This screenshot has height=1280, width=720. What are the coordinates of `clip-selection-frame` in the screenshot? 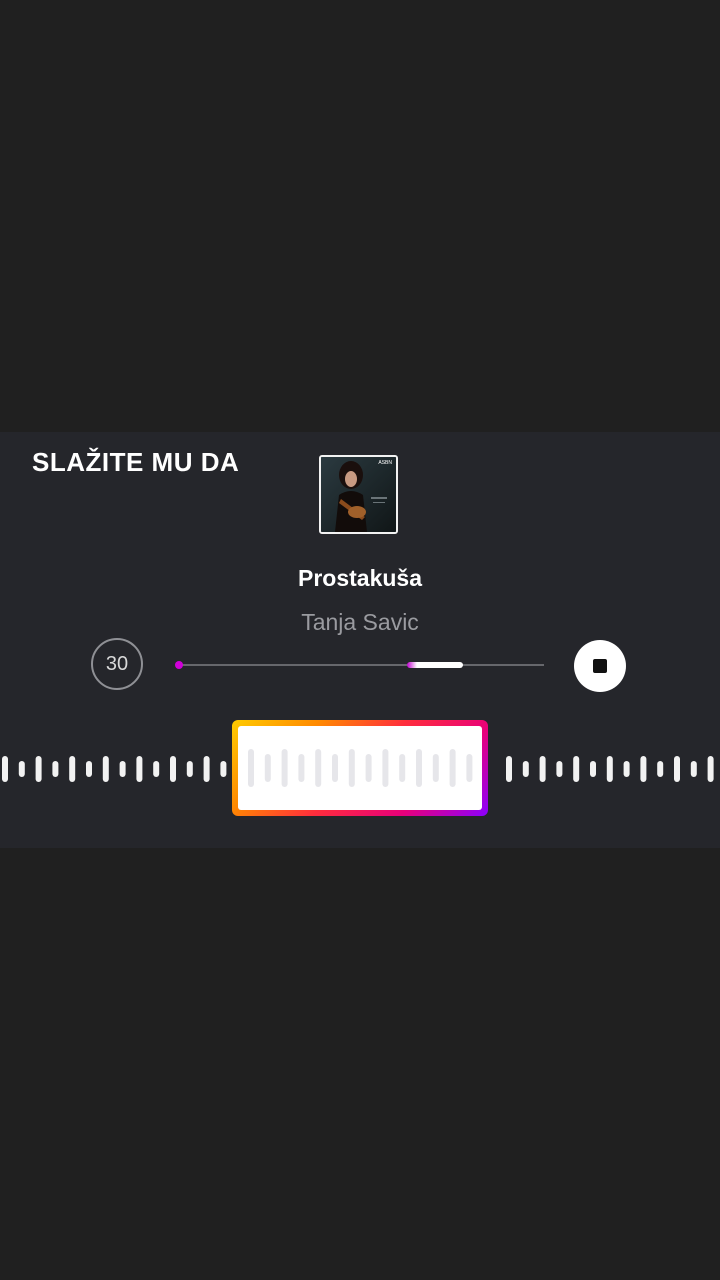 It's located at (360, 768).